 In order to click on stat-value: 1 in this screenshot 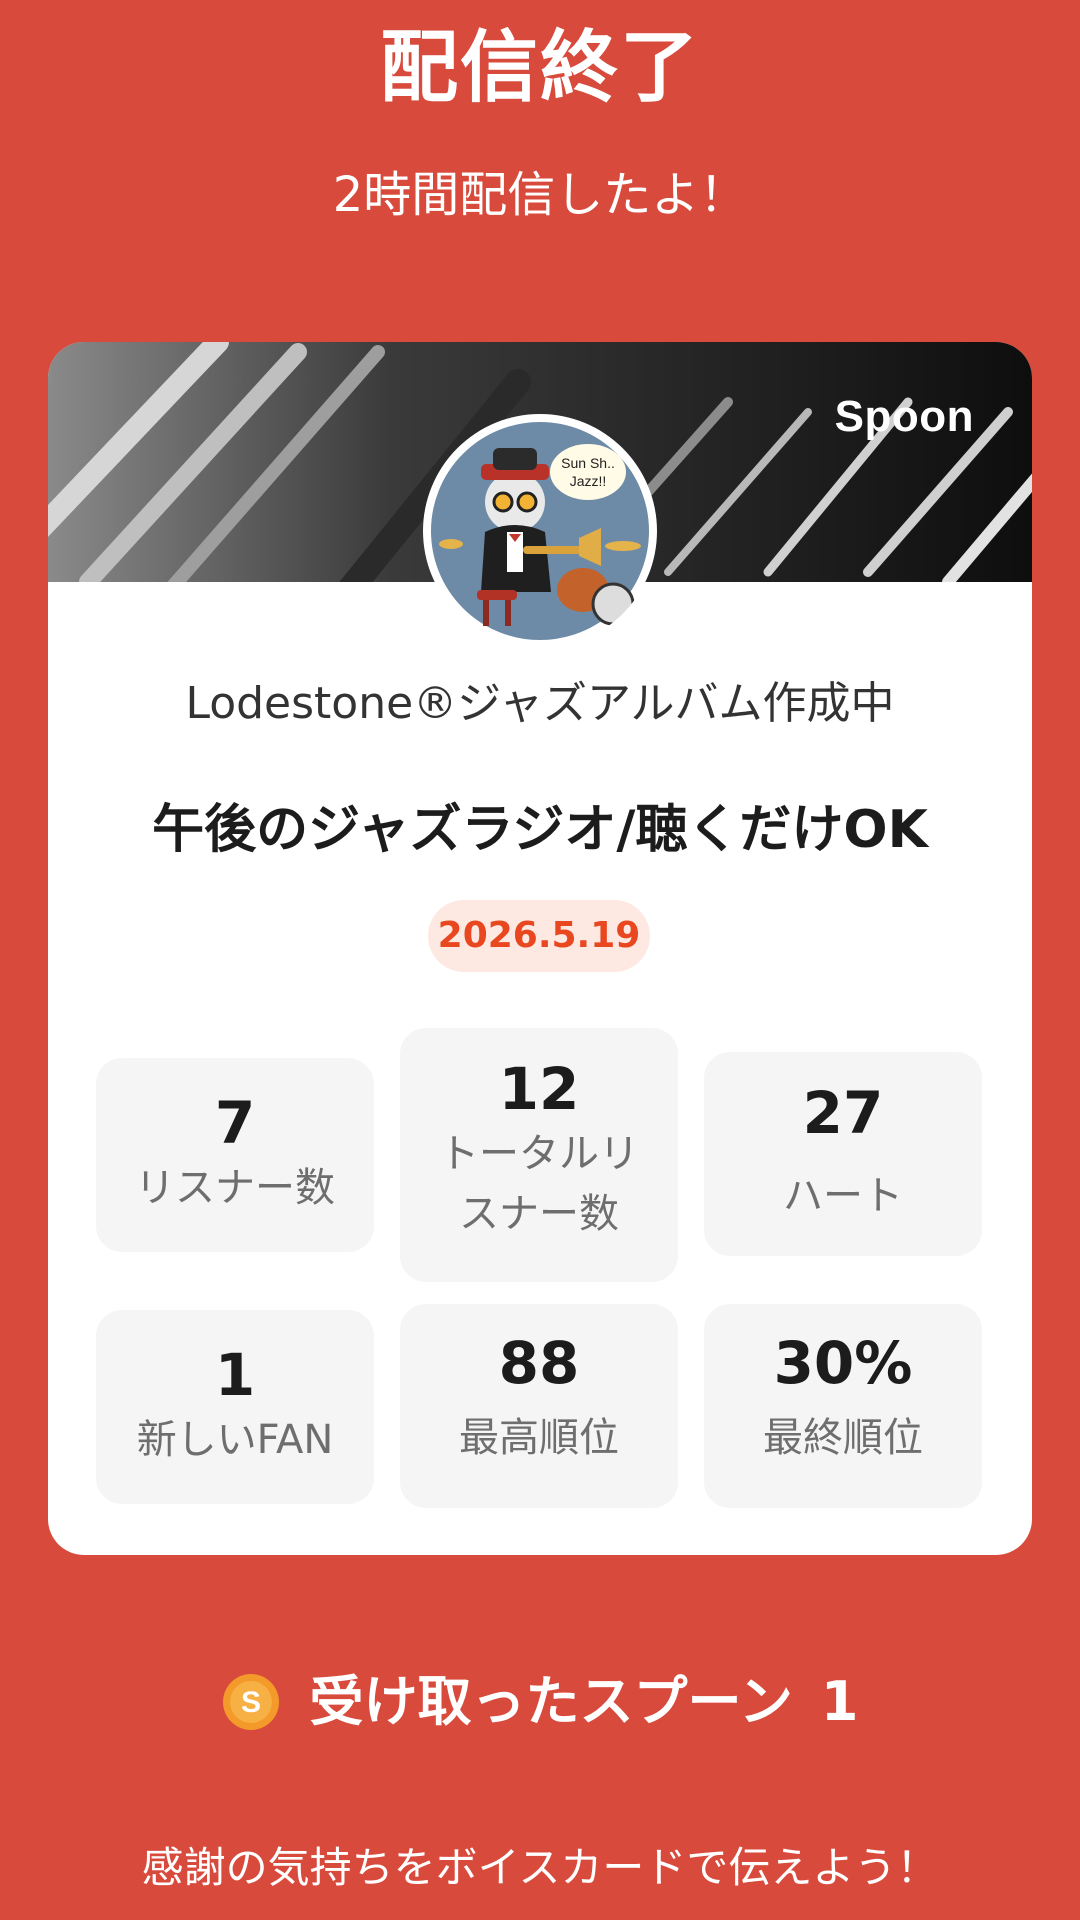, I will do `click(235, 1375)`.